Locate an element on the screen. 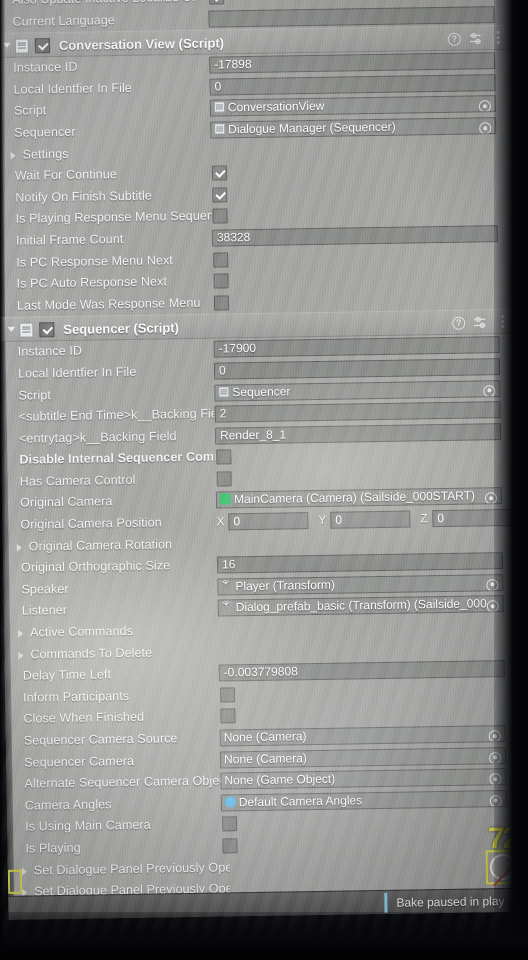 This screenshot has height=960, width=528. object-reference-field: Player (Transform) is located at coordinates (360, 584).